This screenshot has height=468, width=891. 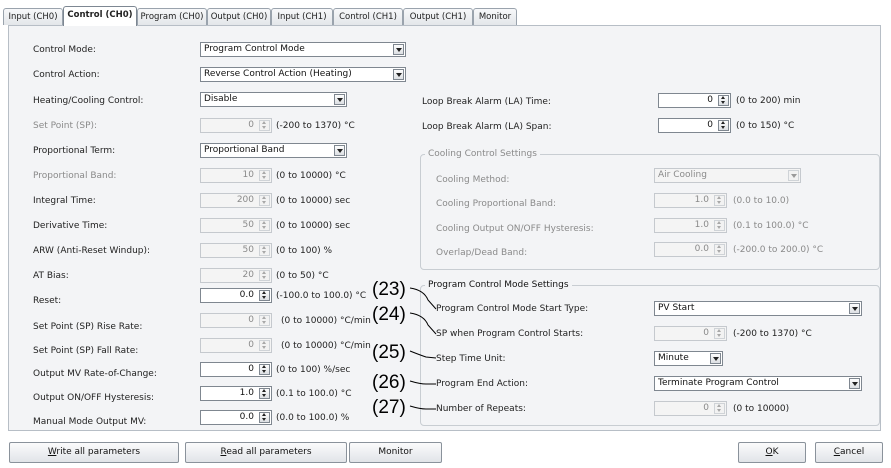 I want to click on tab-output-ch1: Output (CH1), so click(x=438, y=16).